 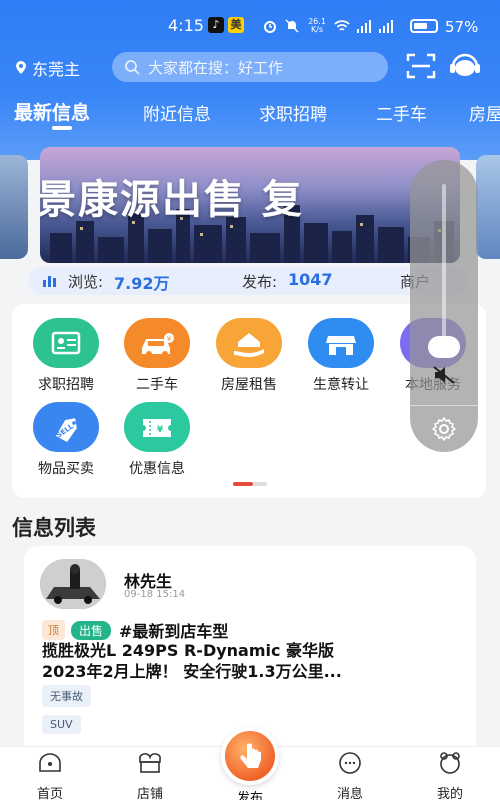 What do you see at coordinates (66, 696) in the screenshot?
I see `feature-chip: 无事故` at bounding box center [66, 696].